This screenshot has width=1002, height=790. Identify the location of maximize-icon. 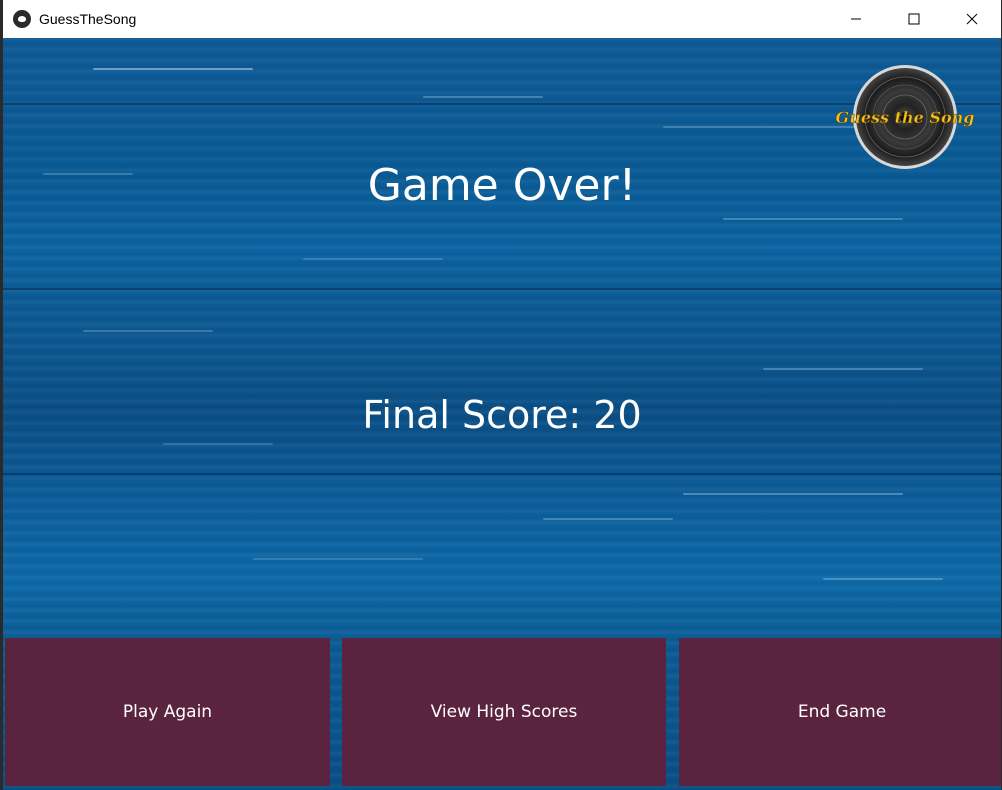
(914, 19).